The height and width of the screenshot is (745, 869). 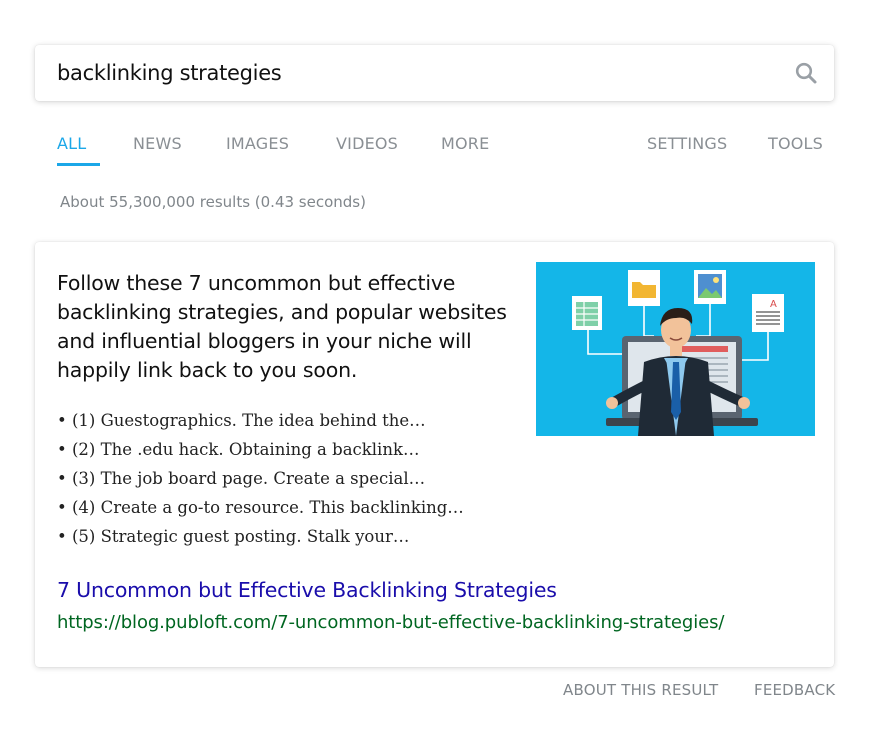 What do you see at coordinates (465, 149) in the screenshot?
I see `tab-more: MORE` at bounding box center [465, 149].